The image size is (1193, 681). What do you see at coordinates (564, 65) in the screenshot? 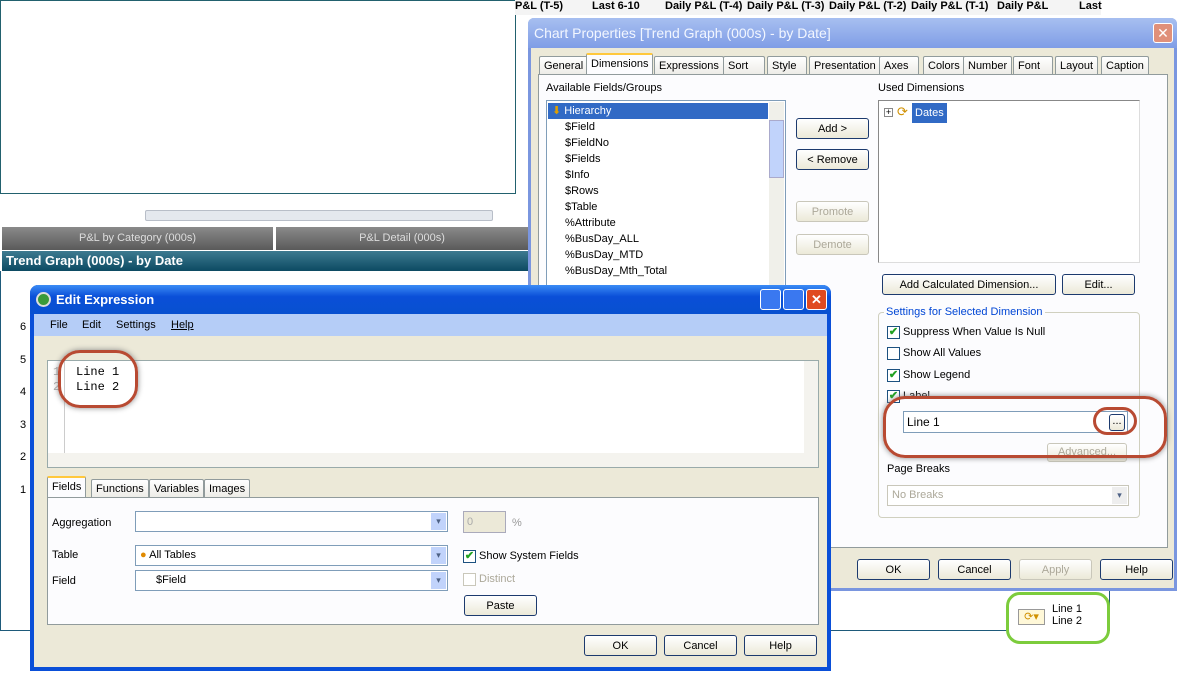
I see `tab-general: General` at bounding box center [564, 65].